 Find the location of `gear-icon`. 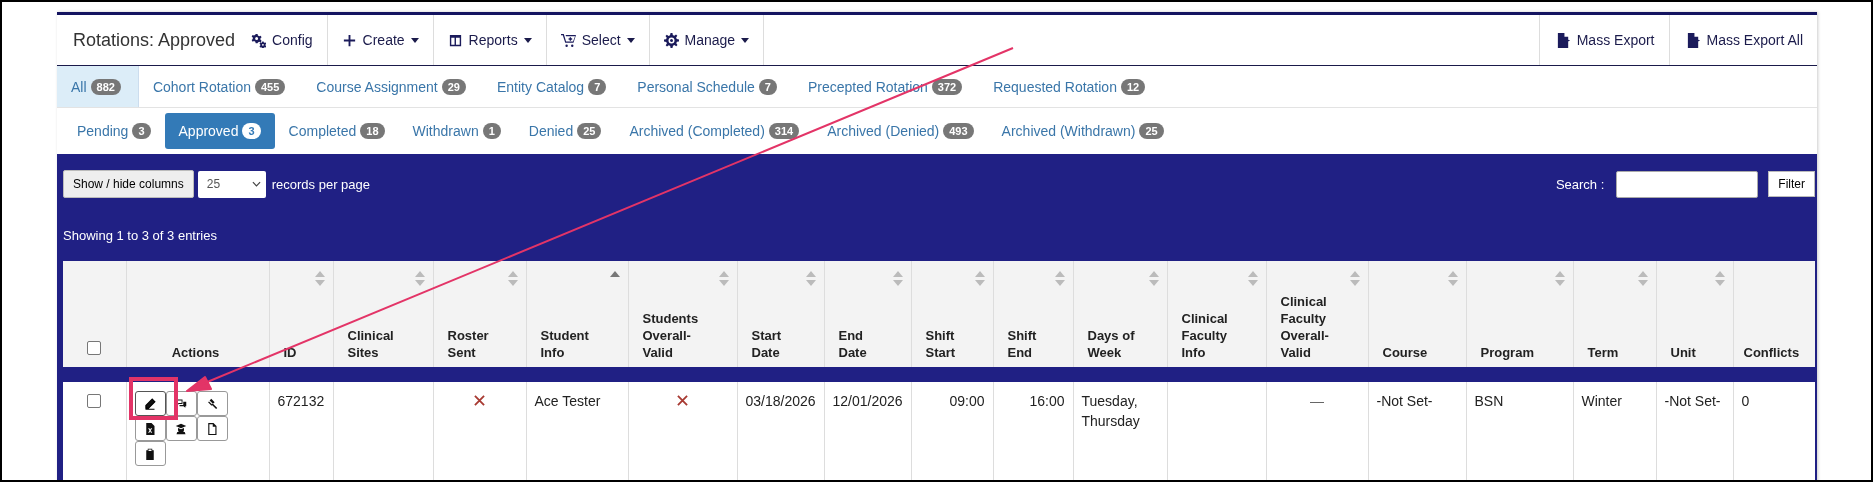

gear-icon is located at coordinates (671, 40).